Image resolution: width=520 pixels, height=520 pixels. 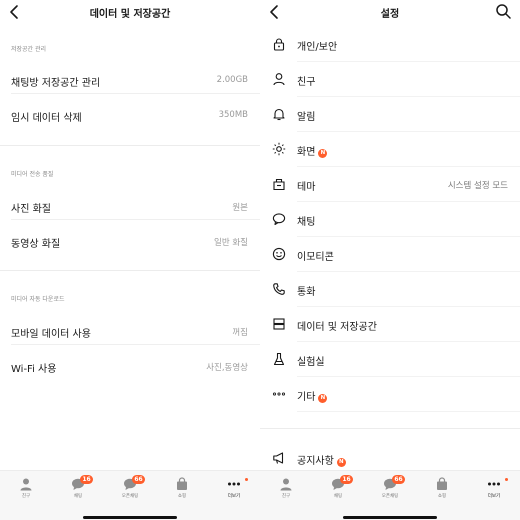 What do you see at coordinates (306, 187) in the screenshot?
I see `menu-label: 테마` at bounding box center [306, 187].